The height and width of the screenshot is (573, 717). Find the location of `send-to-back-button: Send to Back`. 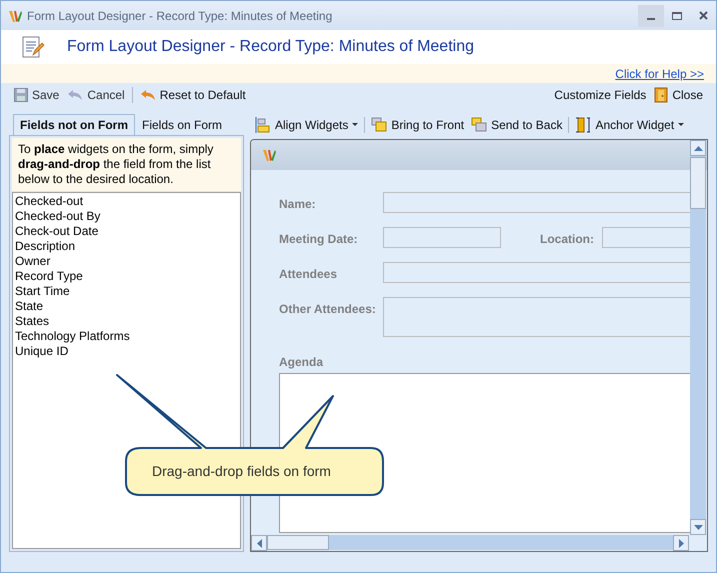

send-to-back-button: Send to Back is located at coordinates (517, 125).